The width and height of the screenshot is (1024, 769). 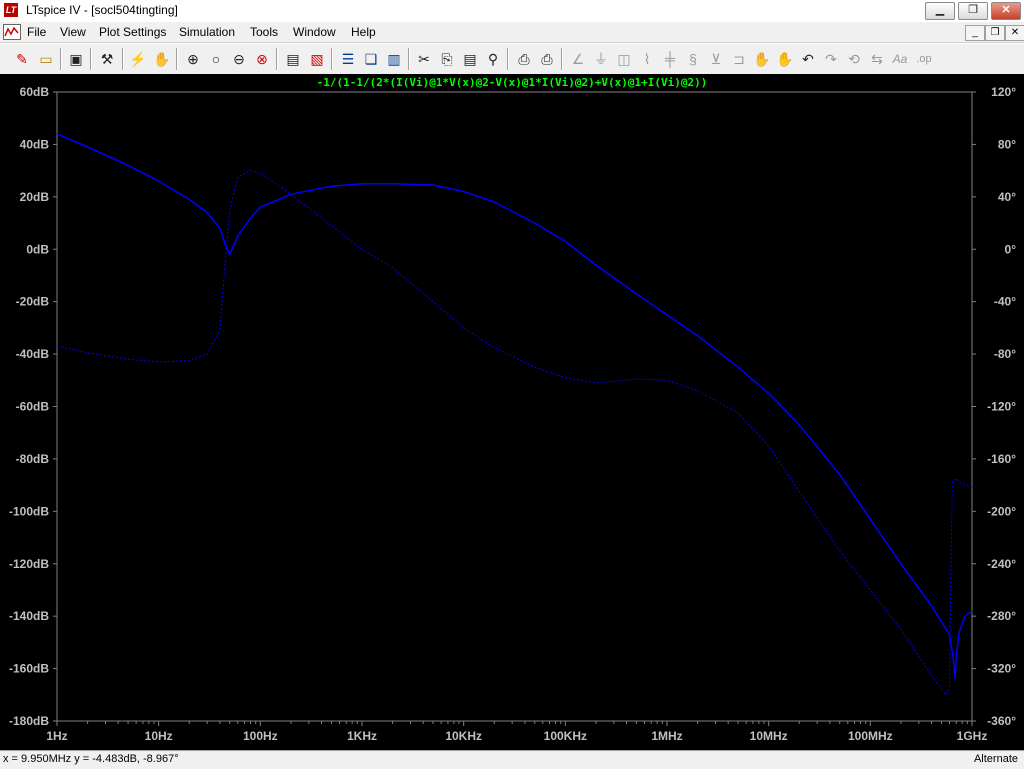 I want to click on move-icon: ✋, so click(x=762, y=59).